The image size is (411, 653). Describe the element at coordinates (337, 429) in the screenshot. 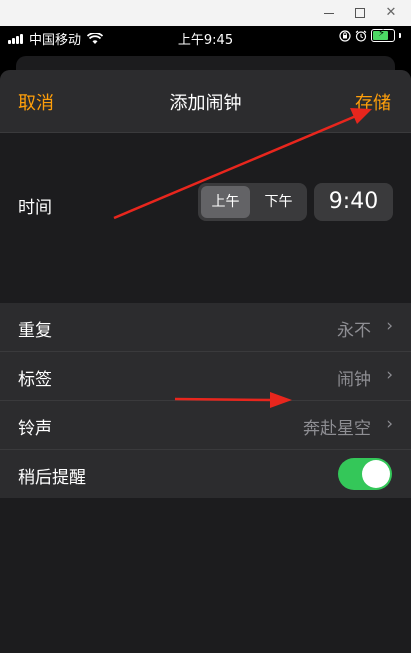

I see `ringtone-value: 奔赴星空` at that location.